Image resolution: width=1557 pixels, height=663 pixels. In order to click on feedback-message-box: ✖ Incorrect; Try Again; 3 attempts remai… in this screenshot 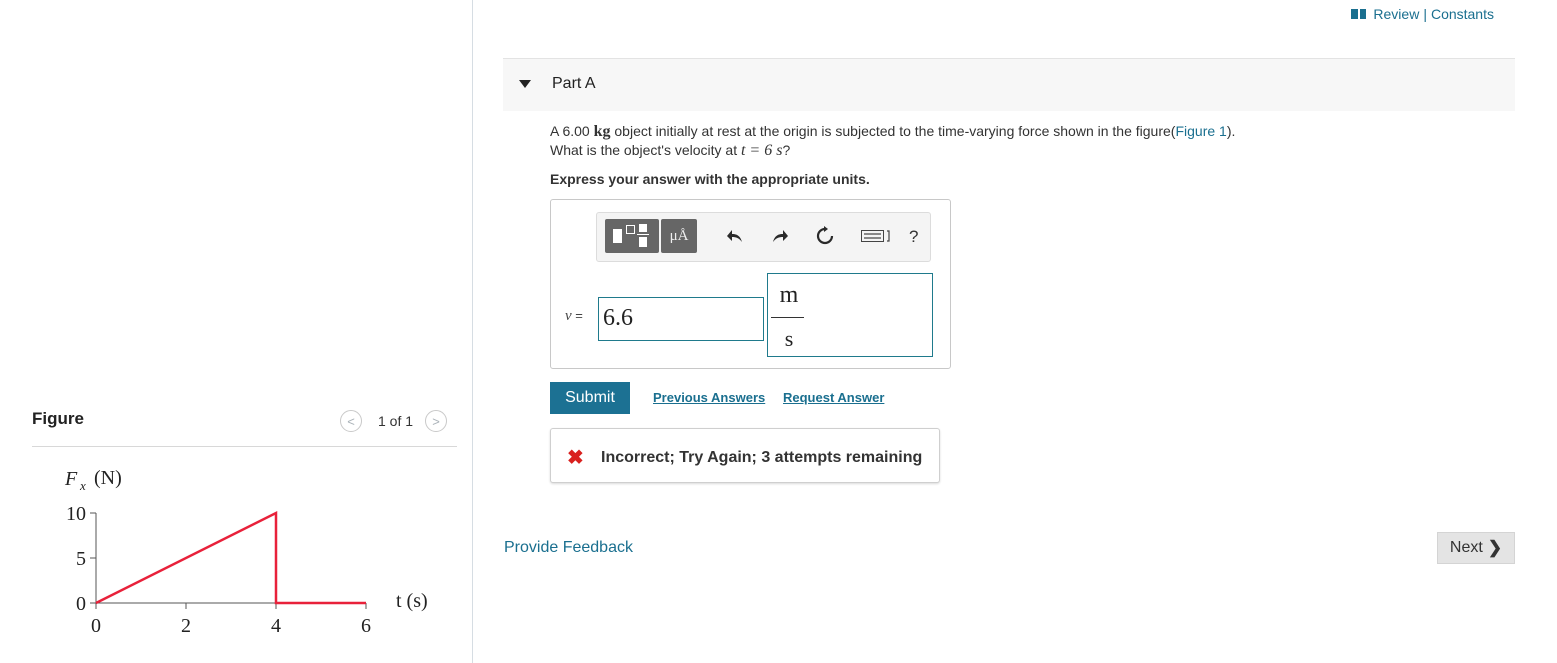, I will do `click(745, 455)`.